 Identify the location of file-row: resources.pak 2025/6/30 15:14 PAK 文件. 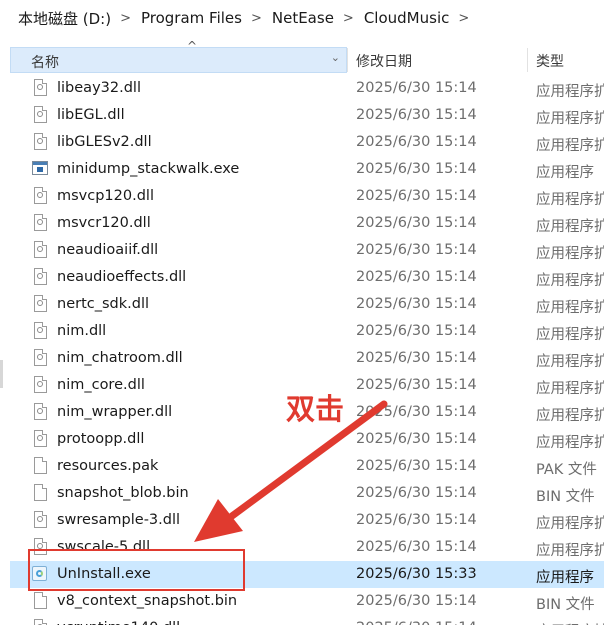
(307, 466).